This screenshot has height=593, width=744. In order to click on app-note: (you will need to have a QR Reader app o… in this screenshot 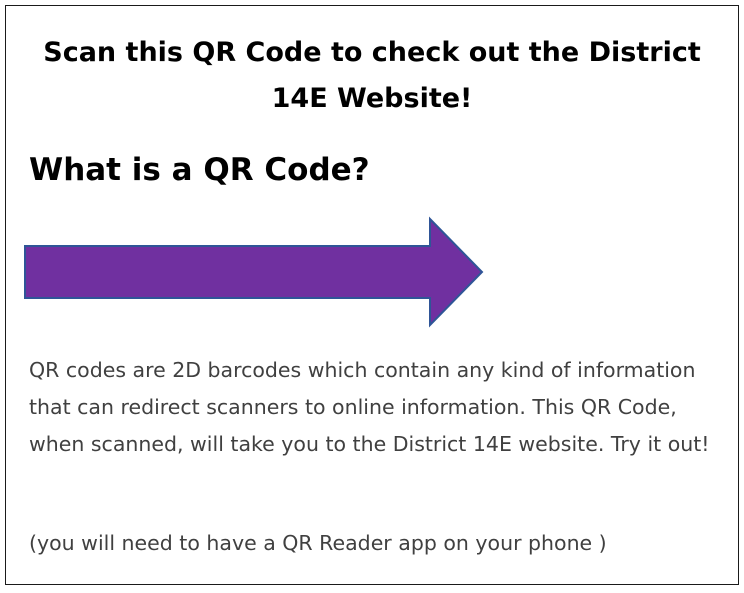, I will do `click(318, 543)`.